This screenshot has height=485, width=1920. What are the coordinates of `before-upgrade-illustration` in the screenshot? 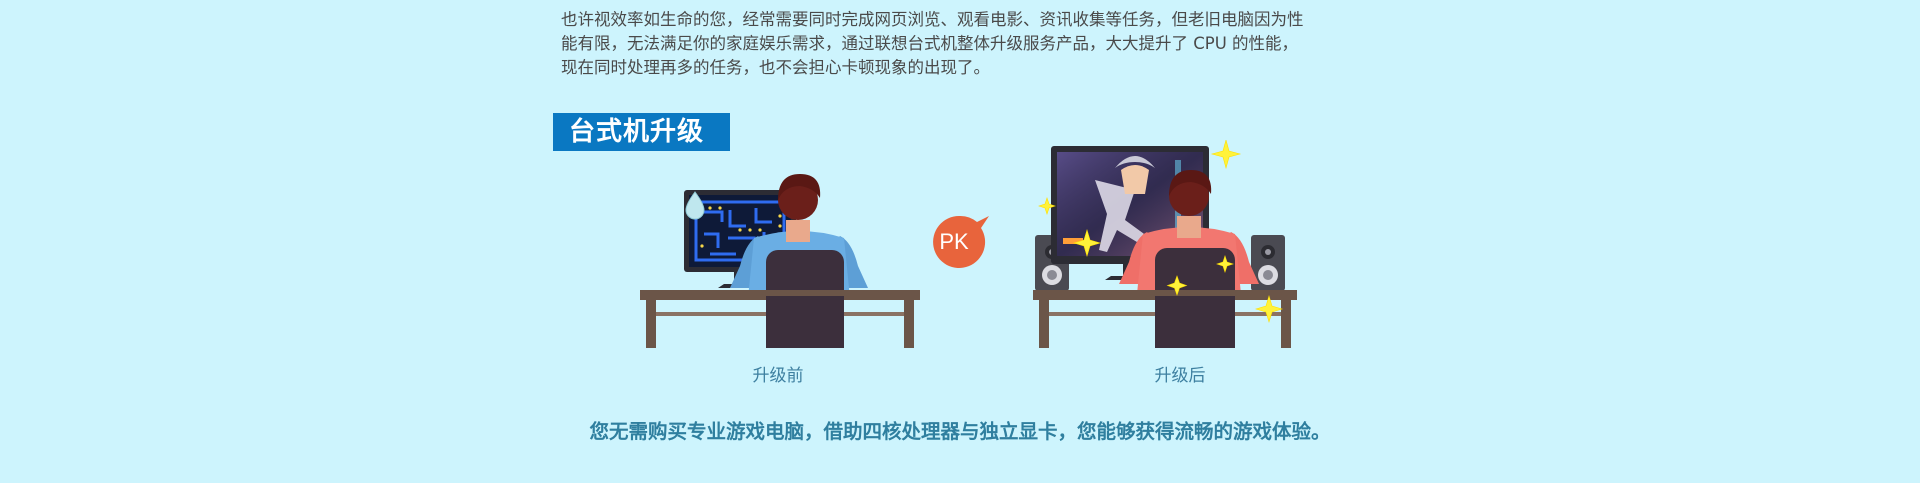 It's located at (780, 261).